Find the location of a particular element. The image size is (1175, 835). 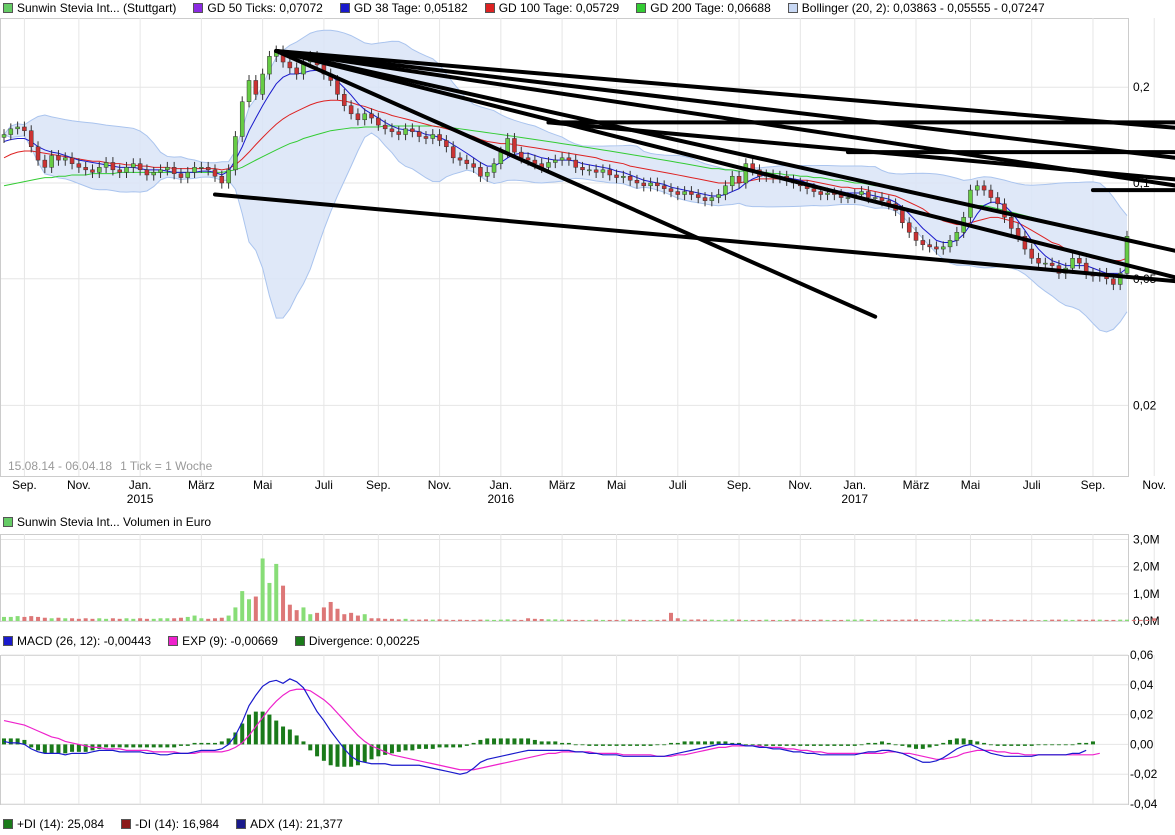

macd-legend-label: EXP (9): -0,00669 is located at coordinates (230, 641).